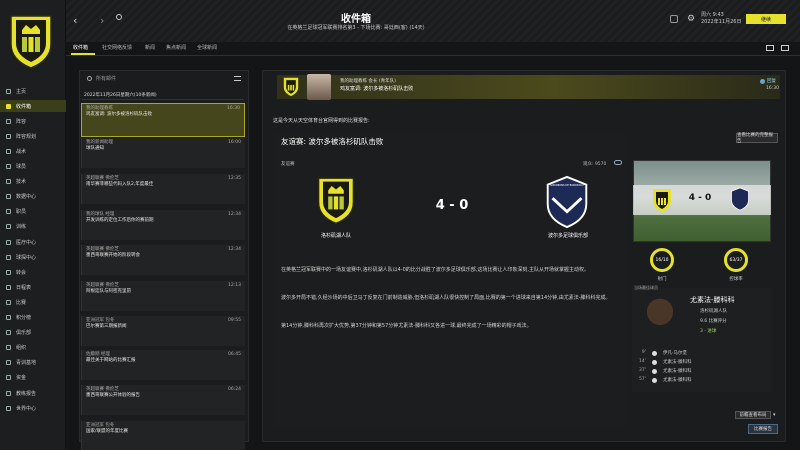  I want to click on layout-dropdown: 前瞻查看布局, so click(753, 415).